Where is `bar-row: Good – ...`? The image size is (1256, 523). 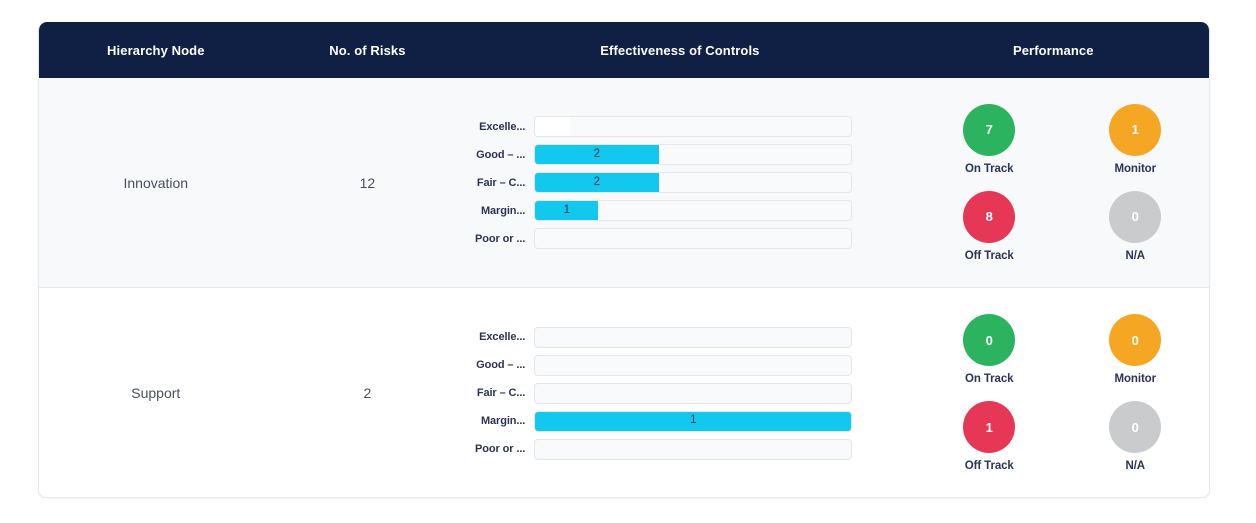 bar-row: Good – ... is located at coordinates (683, 365).